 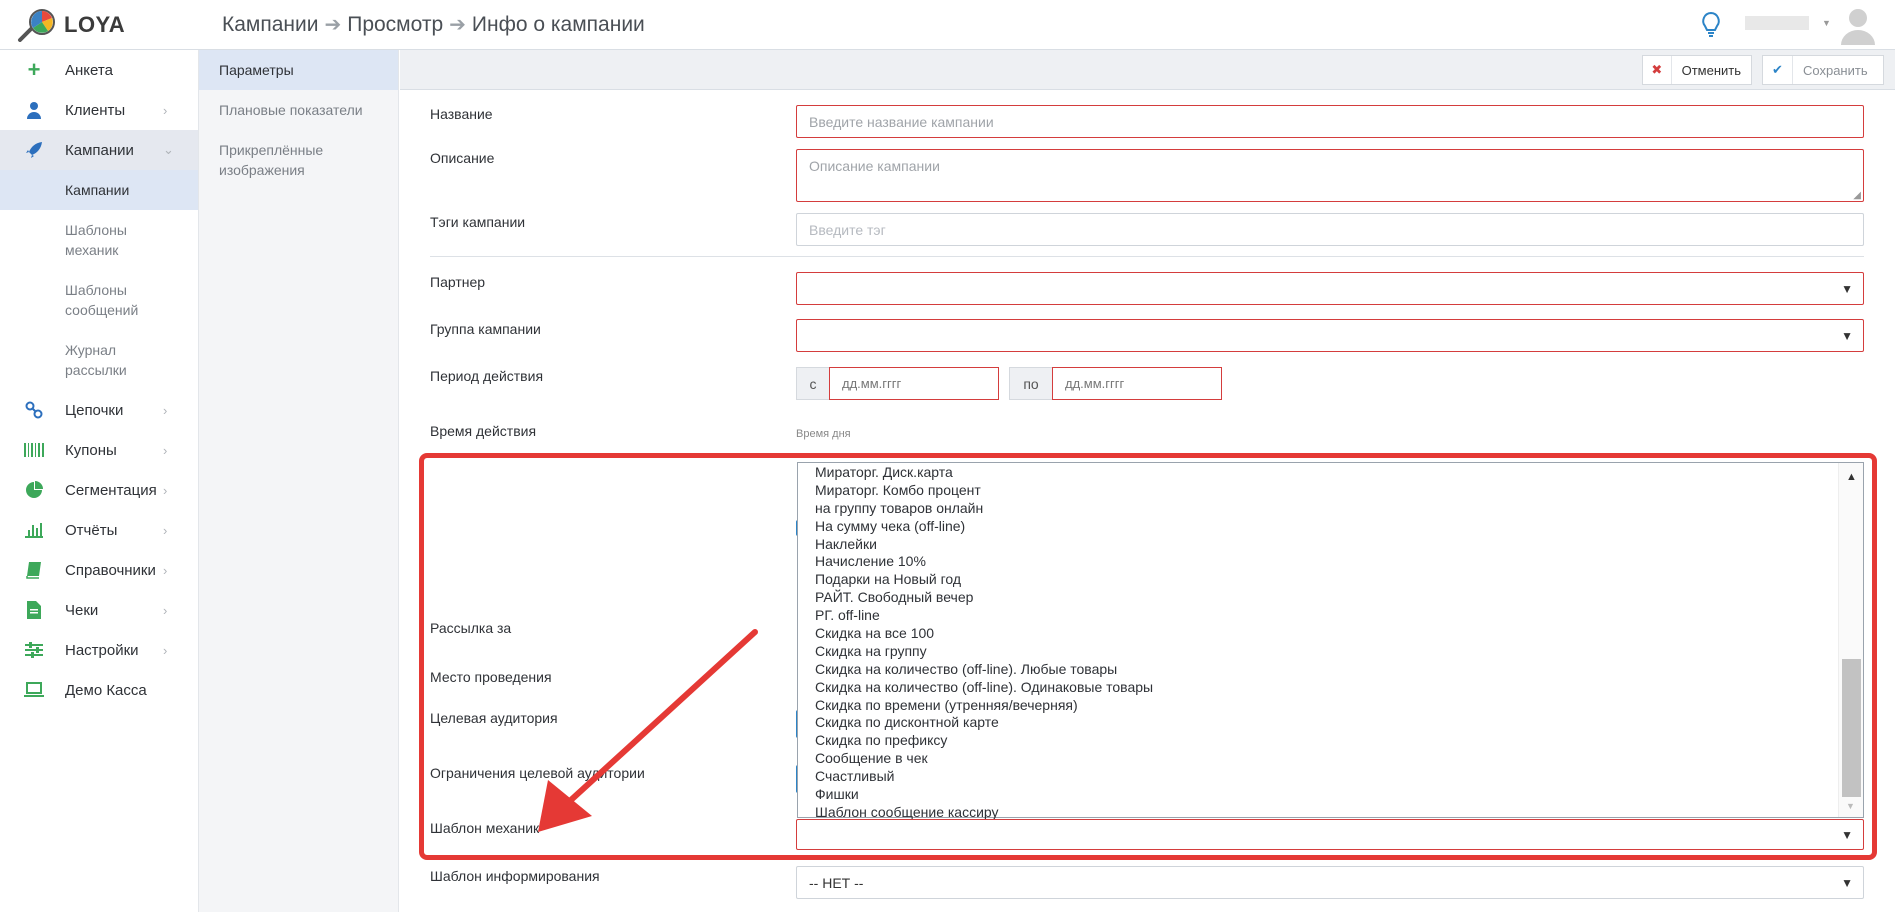 I want to click on description-textarea: Описание кампании ◢, so click(x=1330, y=175).